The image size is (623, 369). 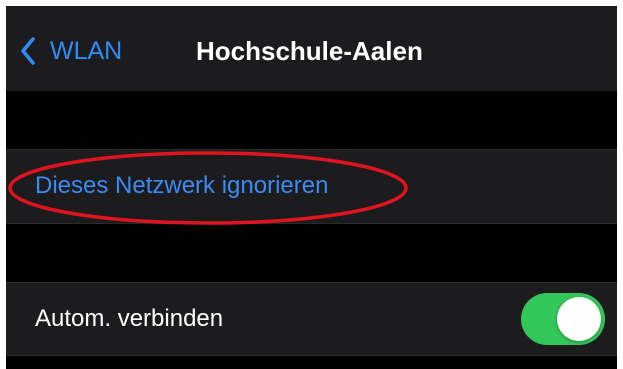 I want to click on auto-join-label: Autom. verbinden, so click(x=129, y=318).